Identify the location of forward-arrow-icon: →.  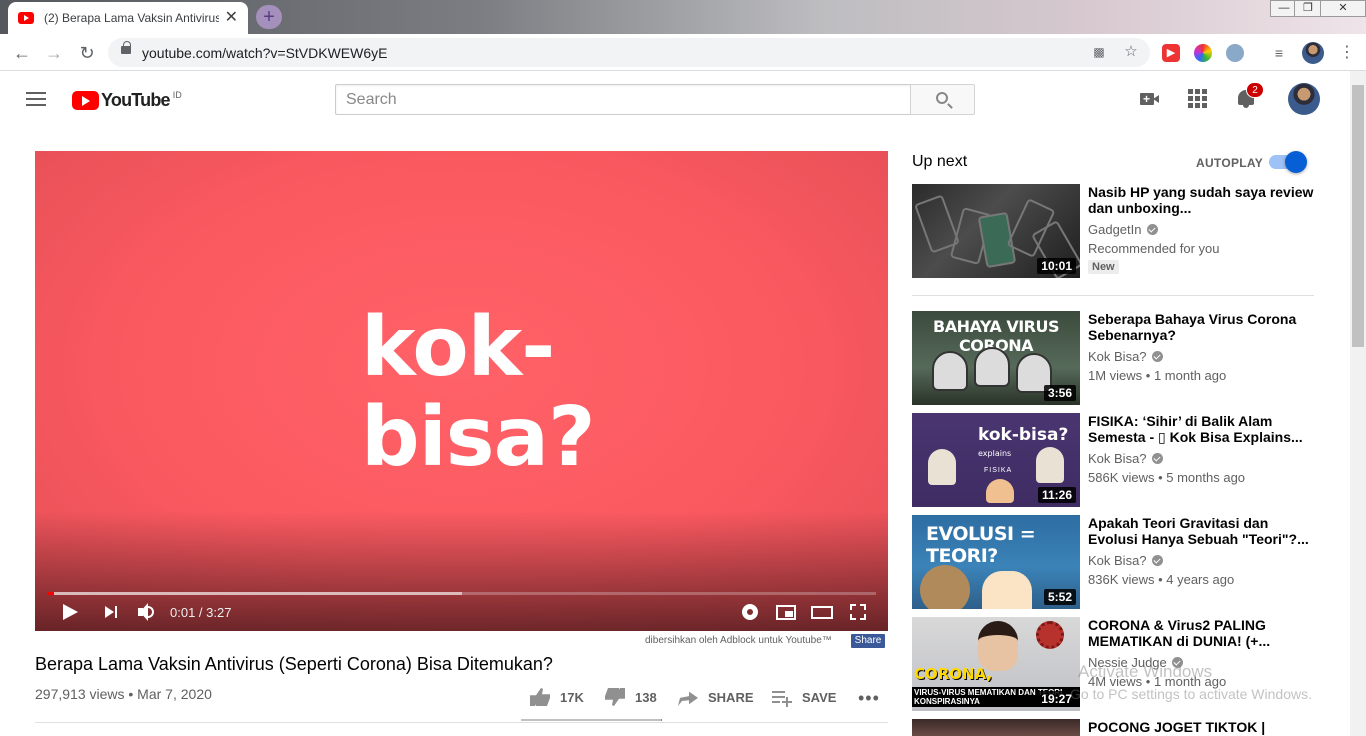
(54, 53).